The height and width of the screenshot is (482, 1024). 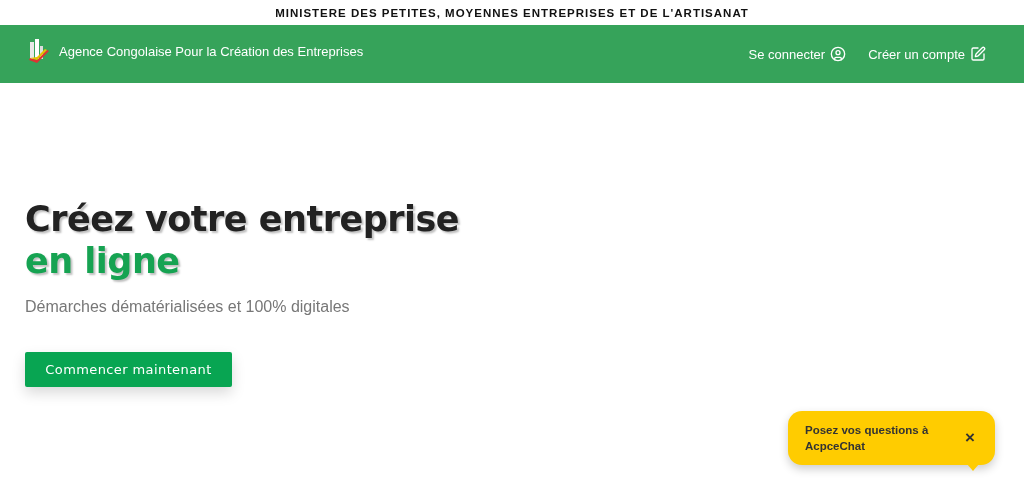 What do you see at coordinates (838, 54) in the screenshot?
I see `user-circle-icon` at bounding box center [838, 54].